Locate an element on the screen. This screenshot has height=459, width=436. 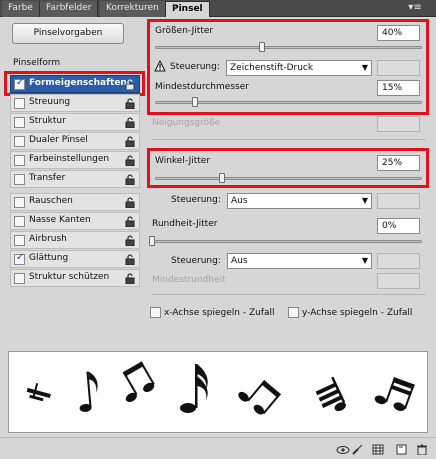
roundness-jitter-slider-track is located at coordinates (287, 241).